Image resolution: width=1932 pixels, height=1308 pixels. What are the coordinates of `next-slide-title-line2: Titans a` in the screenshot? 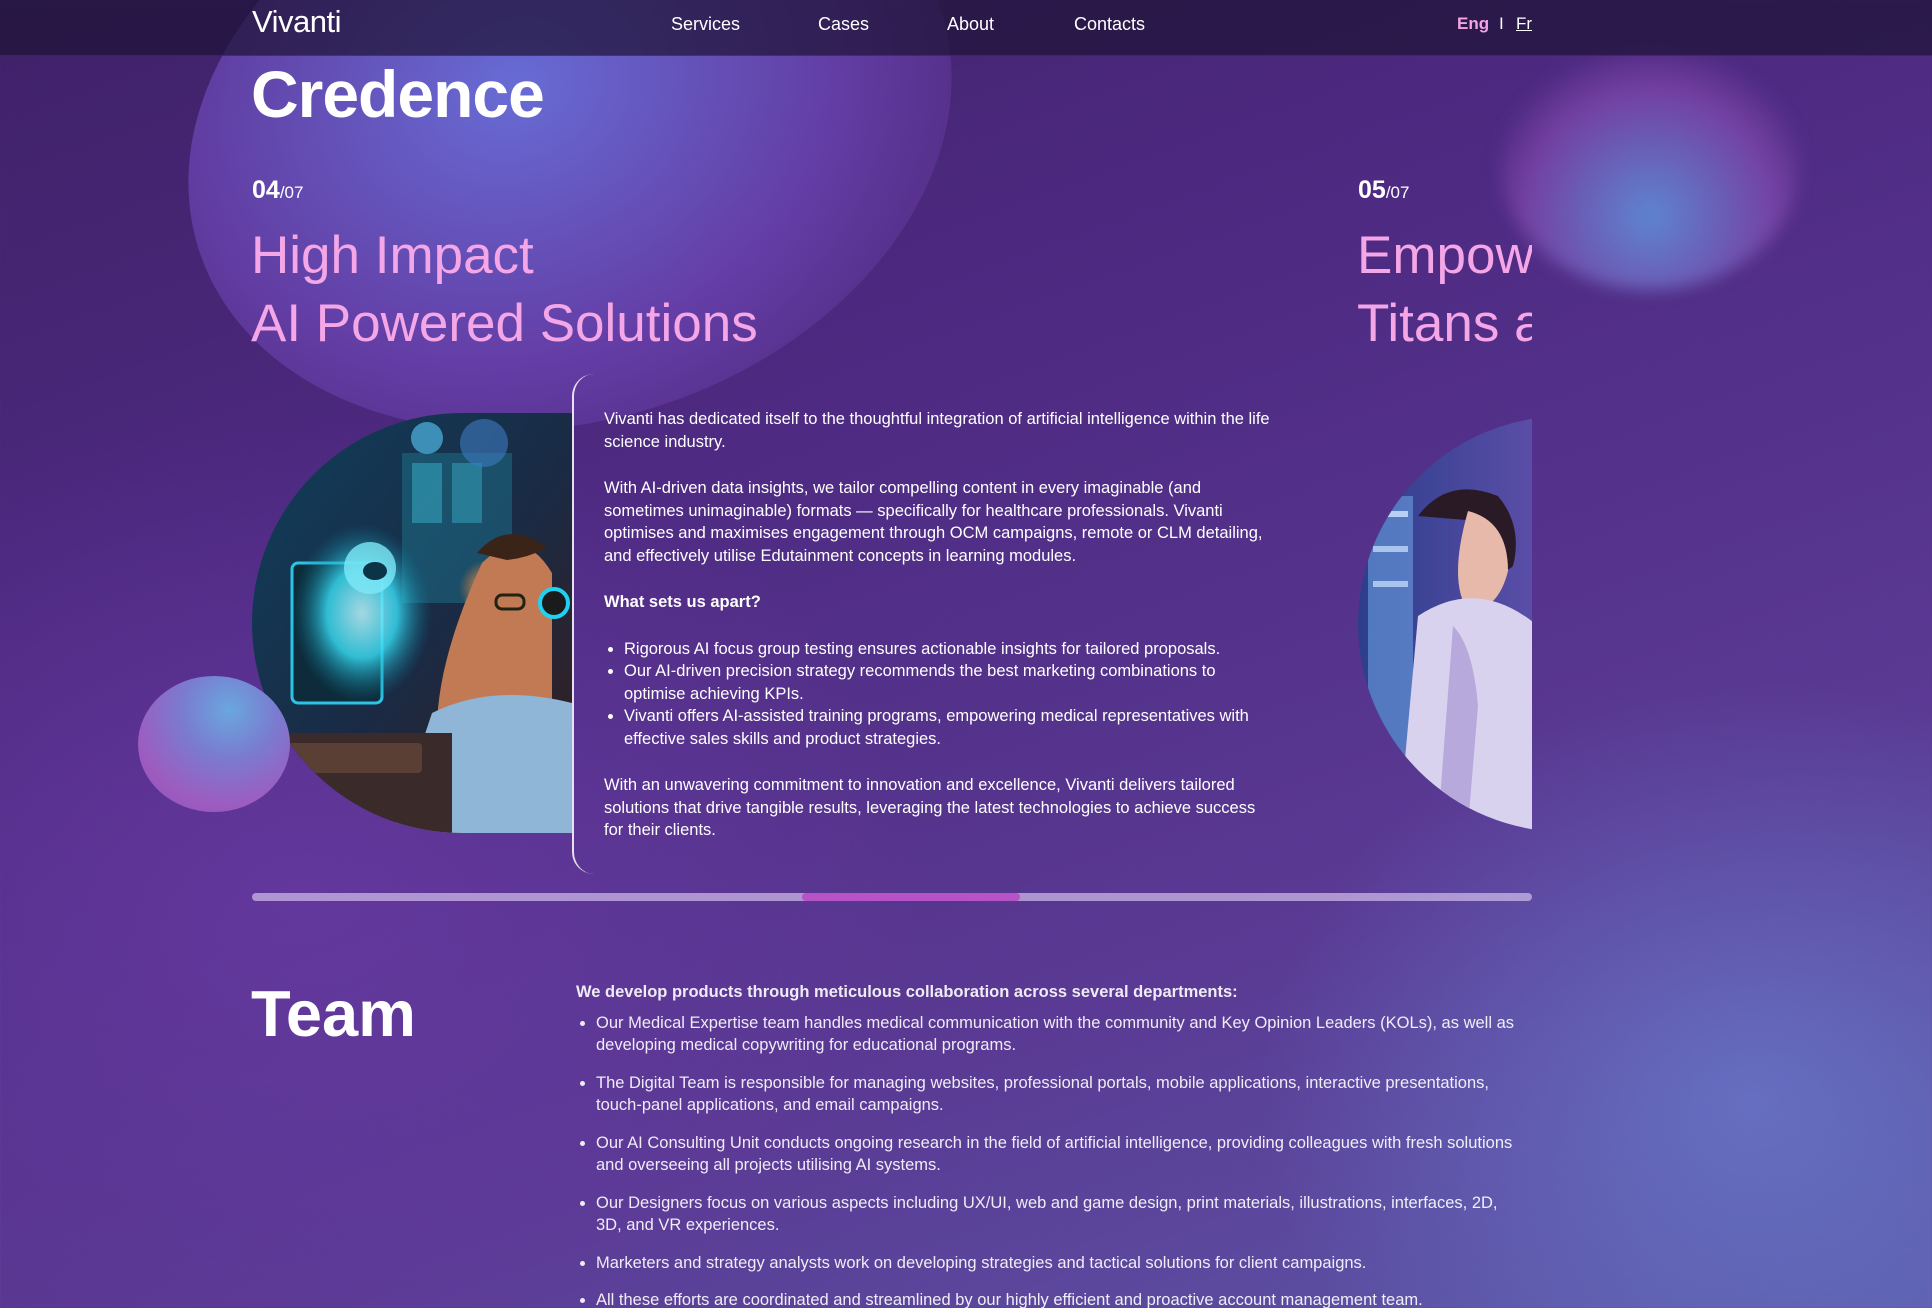 It's located at (1444, 323).